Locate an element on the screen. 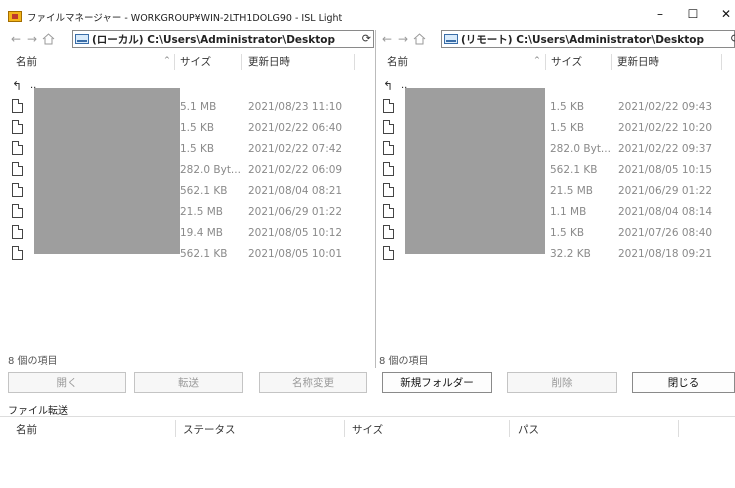 The image size is (735, 488). remote-column-header: 名前 ^ サイズ 更新日時 is located at coordinates (557, 62).